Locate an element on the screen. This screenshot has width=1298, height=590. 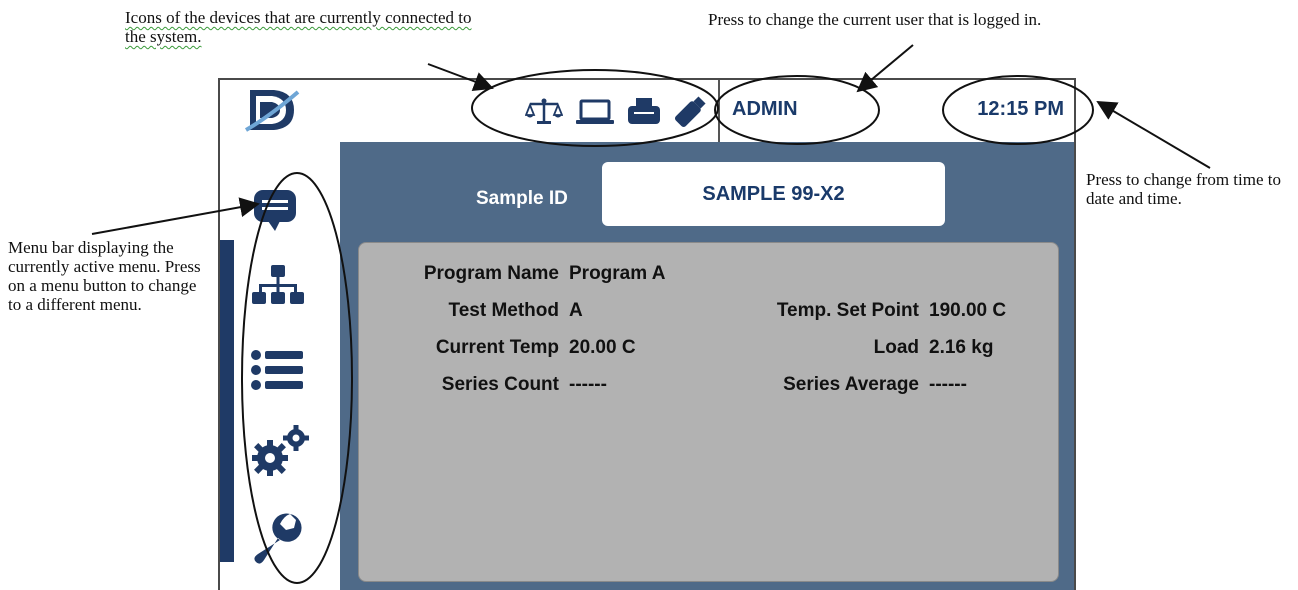
menu-bar is located at coordinates (280, 366).